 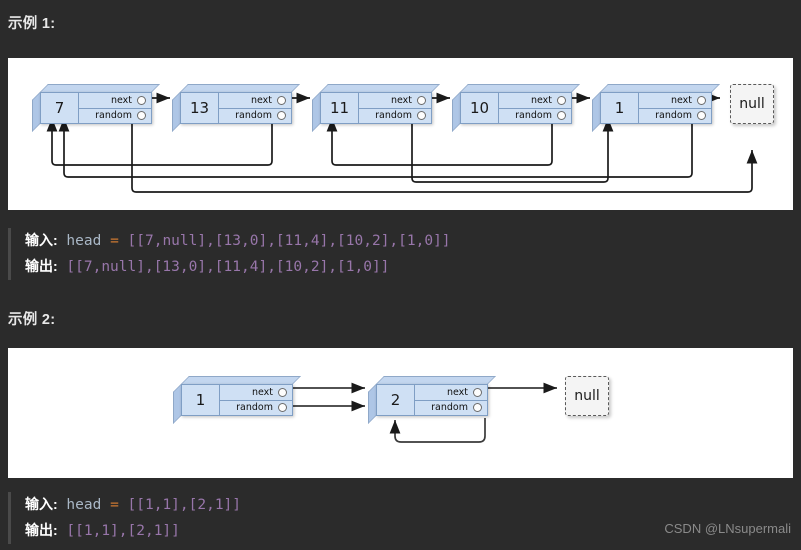 I want to click on node-value: 7, so click(x=60, y=108).